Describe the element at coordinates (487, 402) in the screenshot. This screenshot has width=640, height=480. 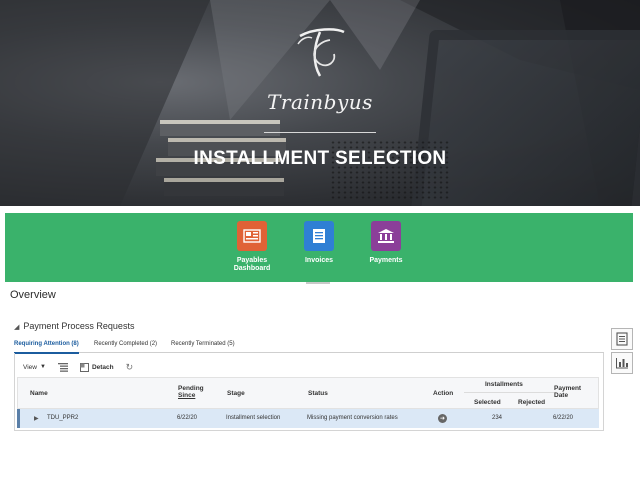
I see `col-selected: Selected` at that location.